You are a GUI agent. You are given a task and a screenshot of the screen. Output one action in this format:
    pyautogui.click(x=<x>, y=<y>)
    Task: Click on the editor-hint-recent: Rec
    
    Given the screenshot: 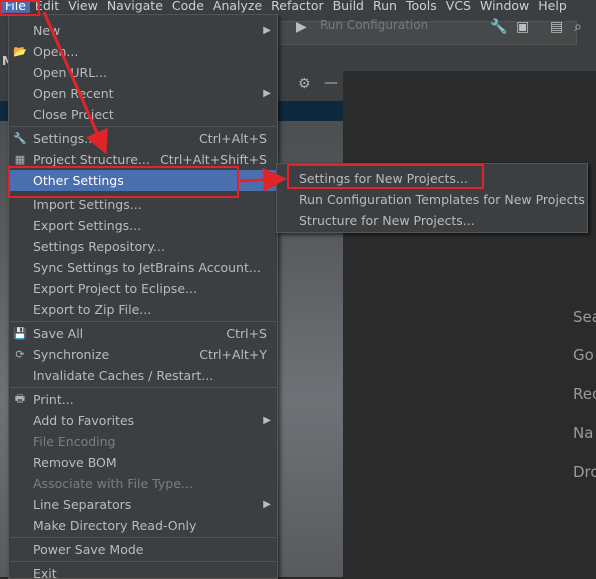 What is the action you would take?
    pyautogui.click(x=584, y=394)
    